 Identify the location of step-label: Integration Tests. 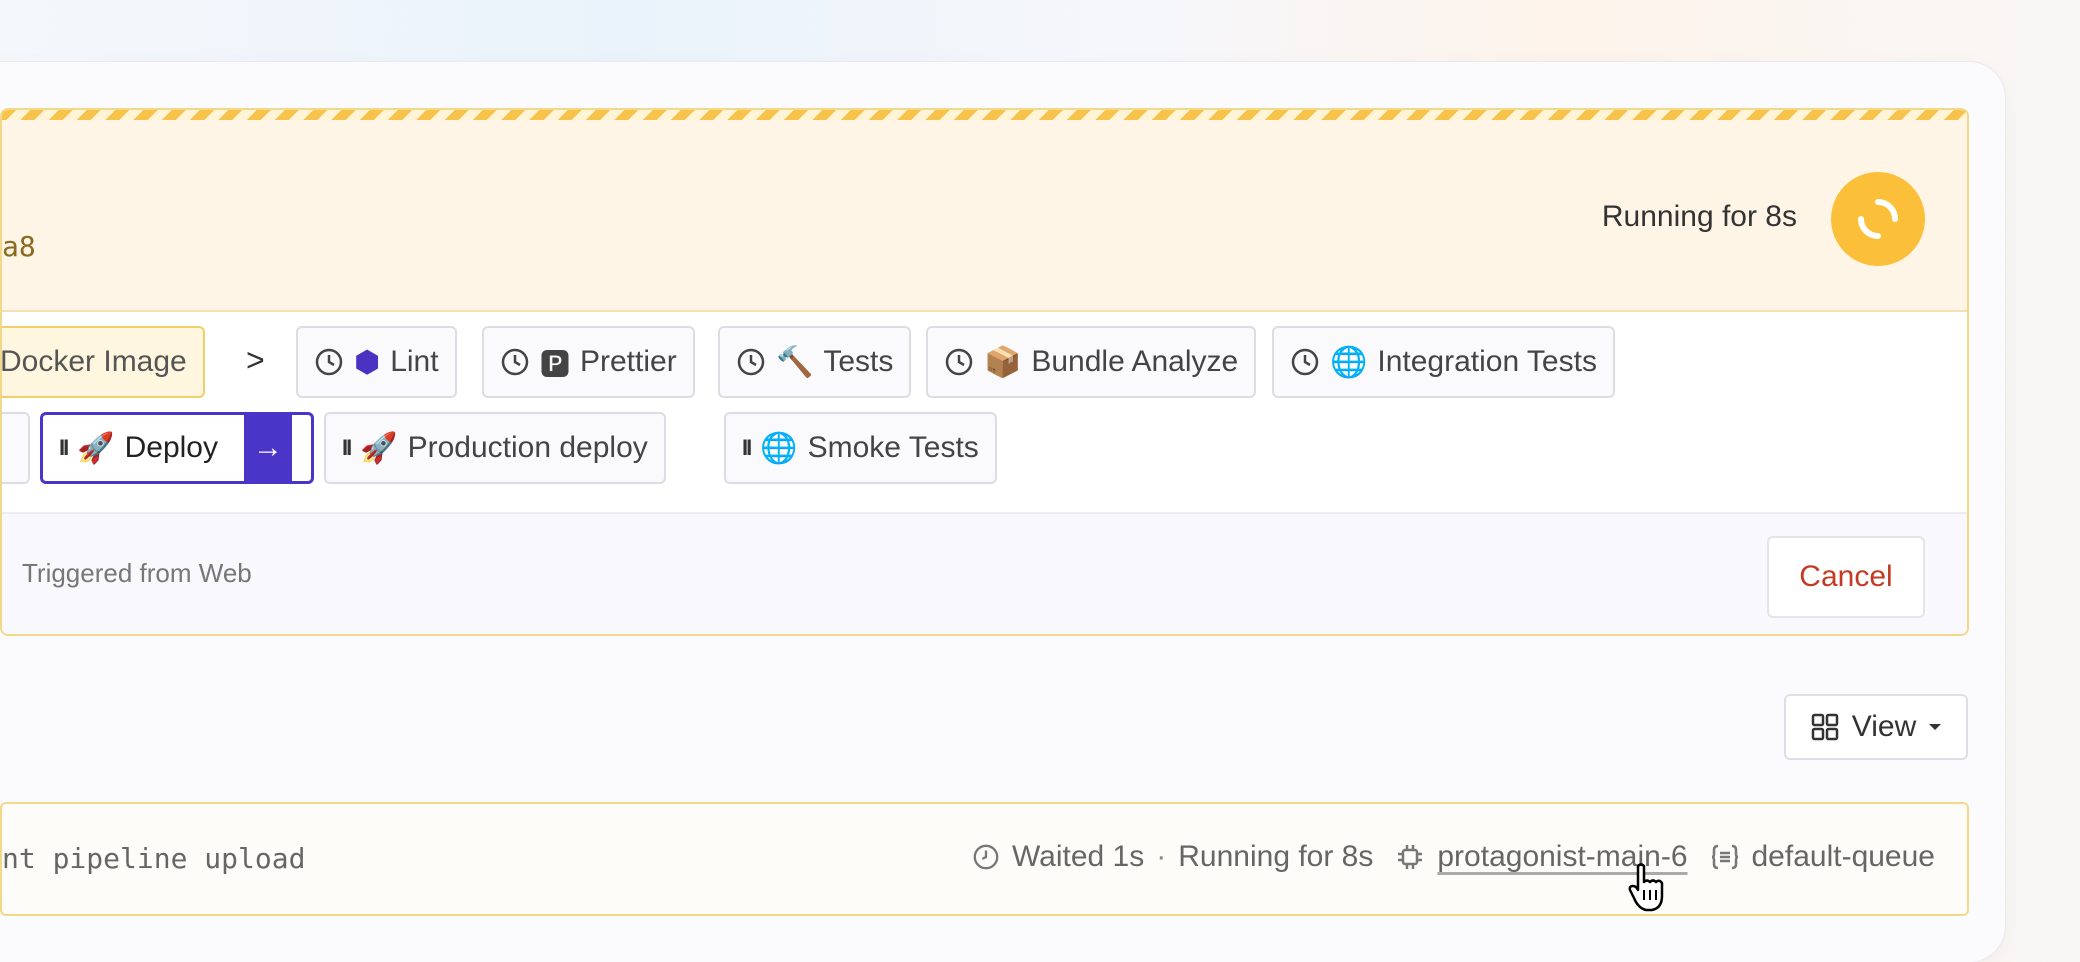
(1487, 361).